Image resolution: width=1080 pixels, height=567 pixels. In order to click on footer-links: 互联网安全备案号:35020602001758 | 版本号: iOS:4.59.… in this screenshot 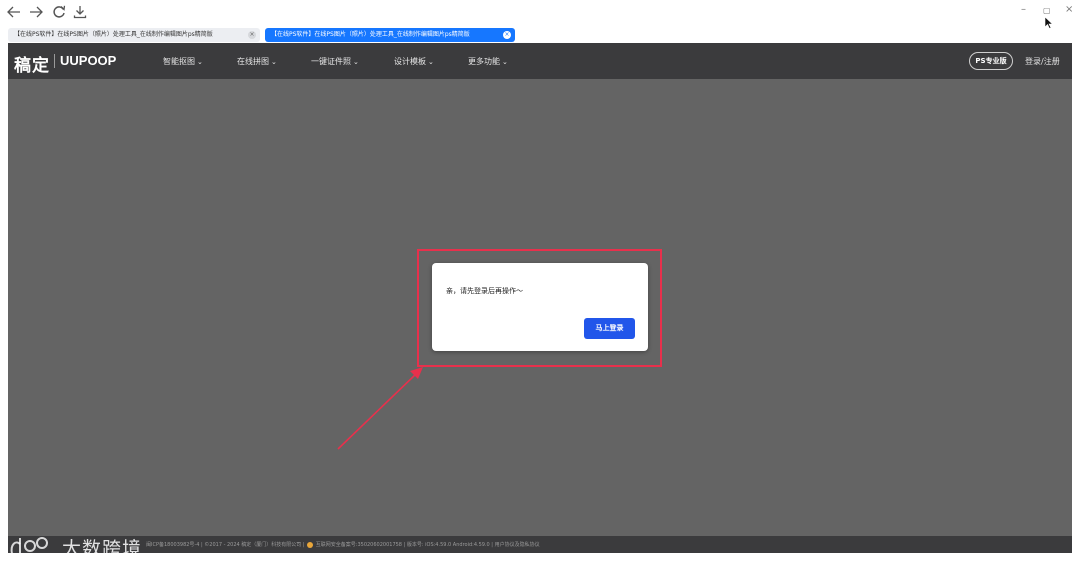, I will do `click(428, 545)`.